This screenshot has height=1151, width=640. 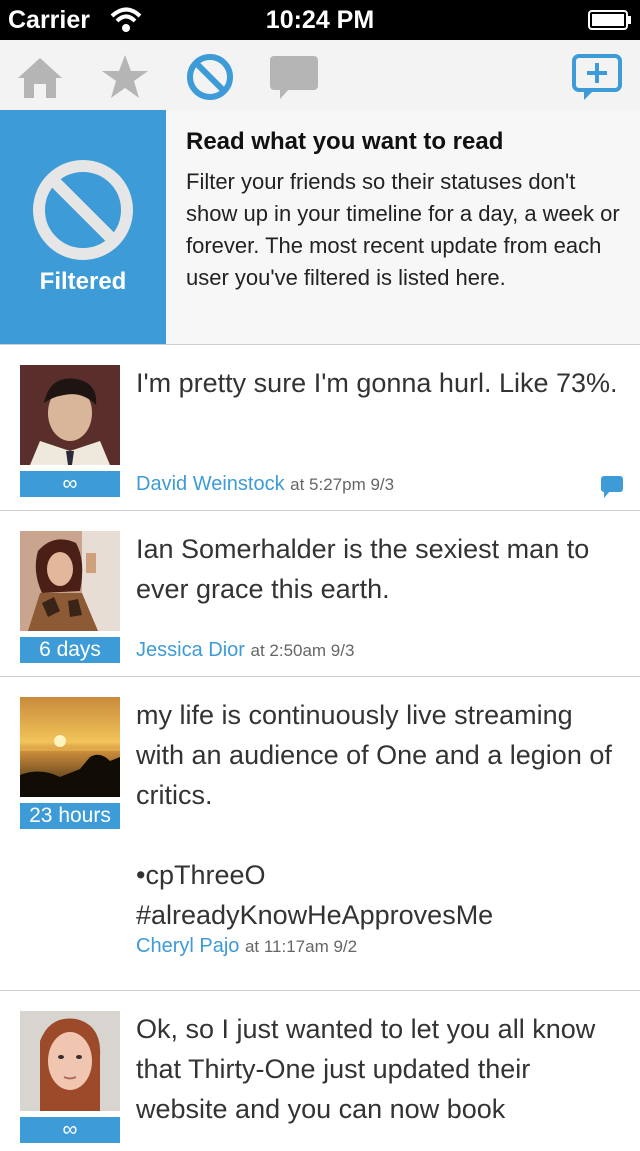 I want to click on toolbar, so click(x=320, y=75).